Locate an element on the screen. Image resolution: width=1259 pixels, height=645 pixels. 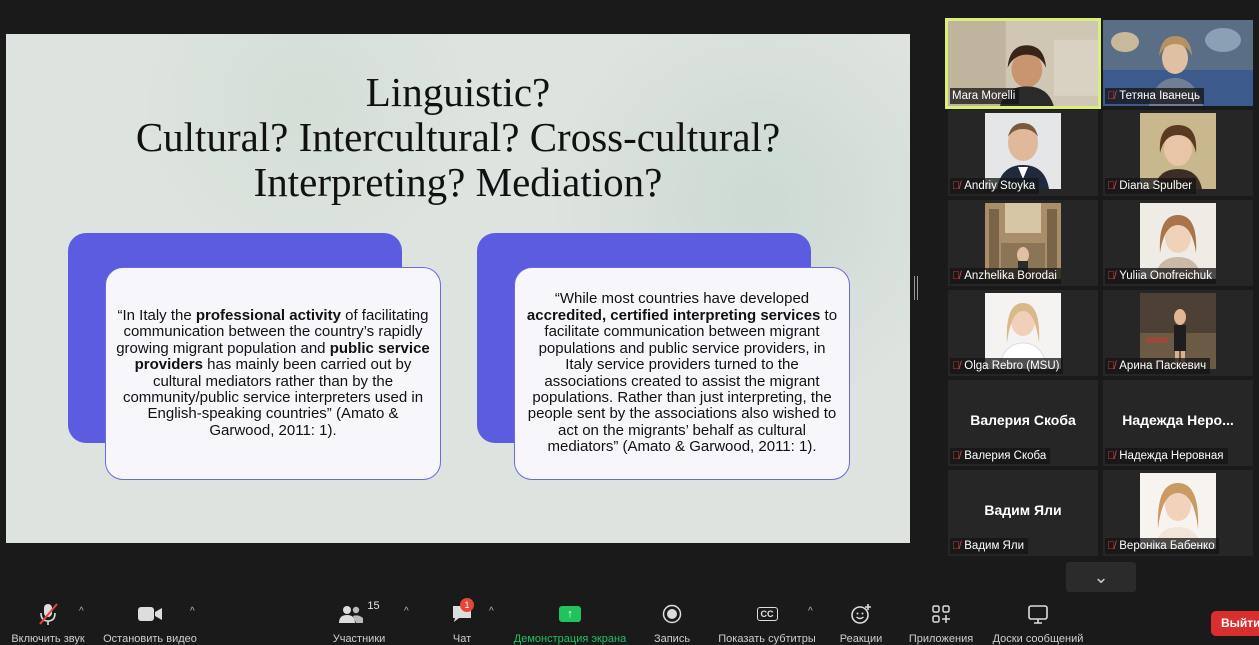
participants-count: 15 is located at coordinates (373, 606).